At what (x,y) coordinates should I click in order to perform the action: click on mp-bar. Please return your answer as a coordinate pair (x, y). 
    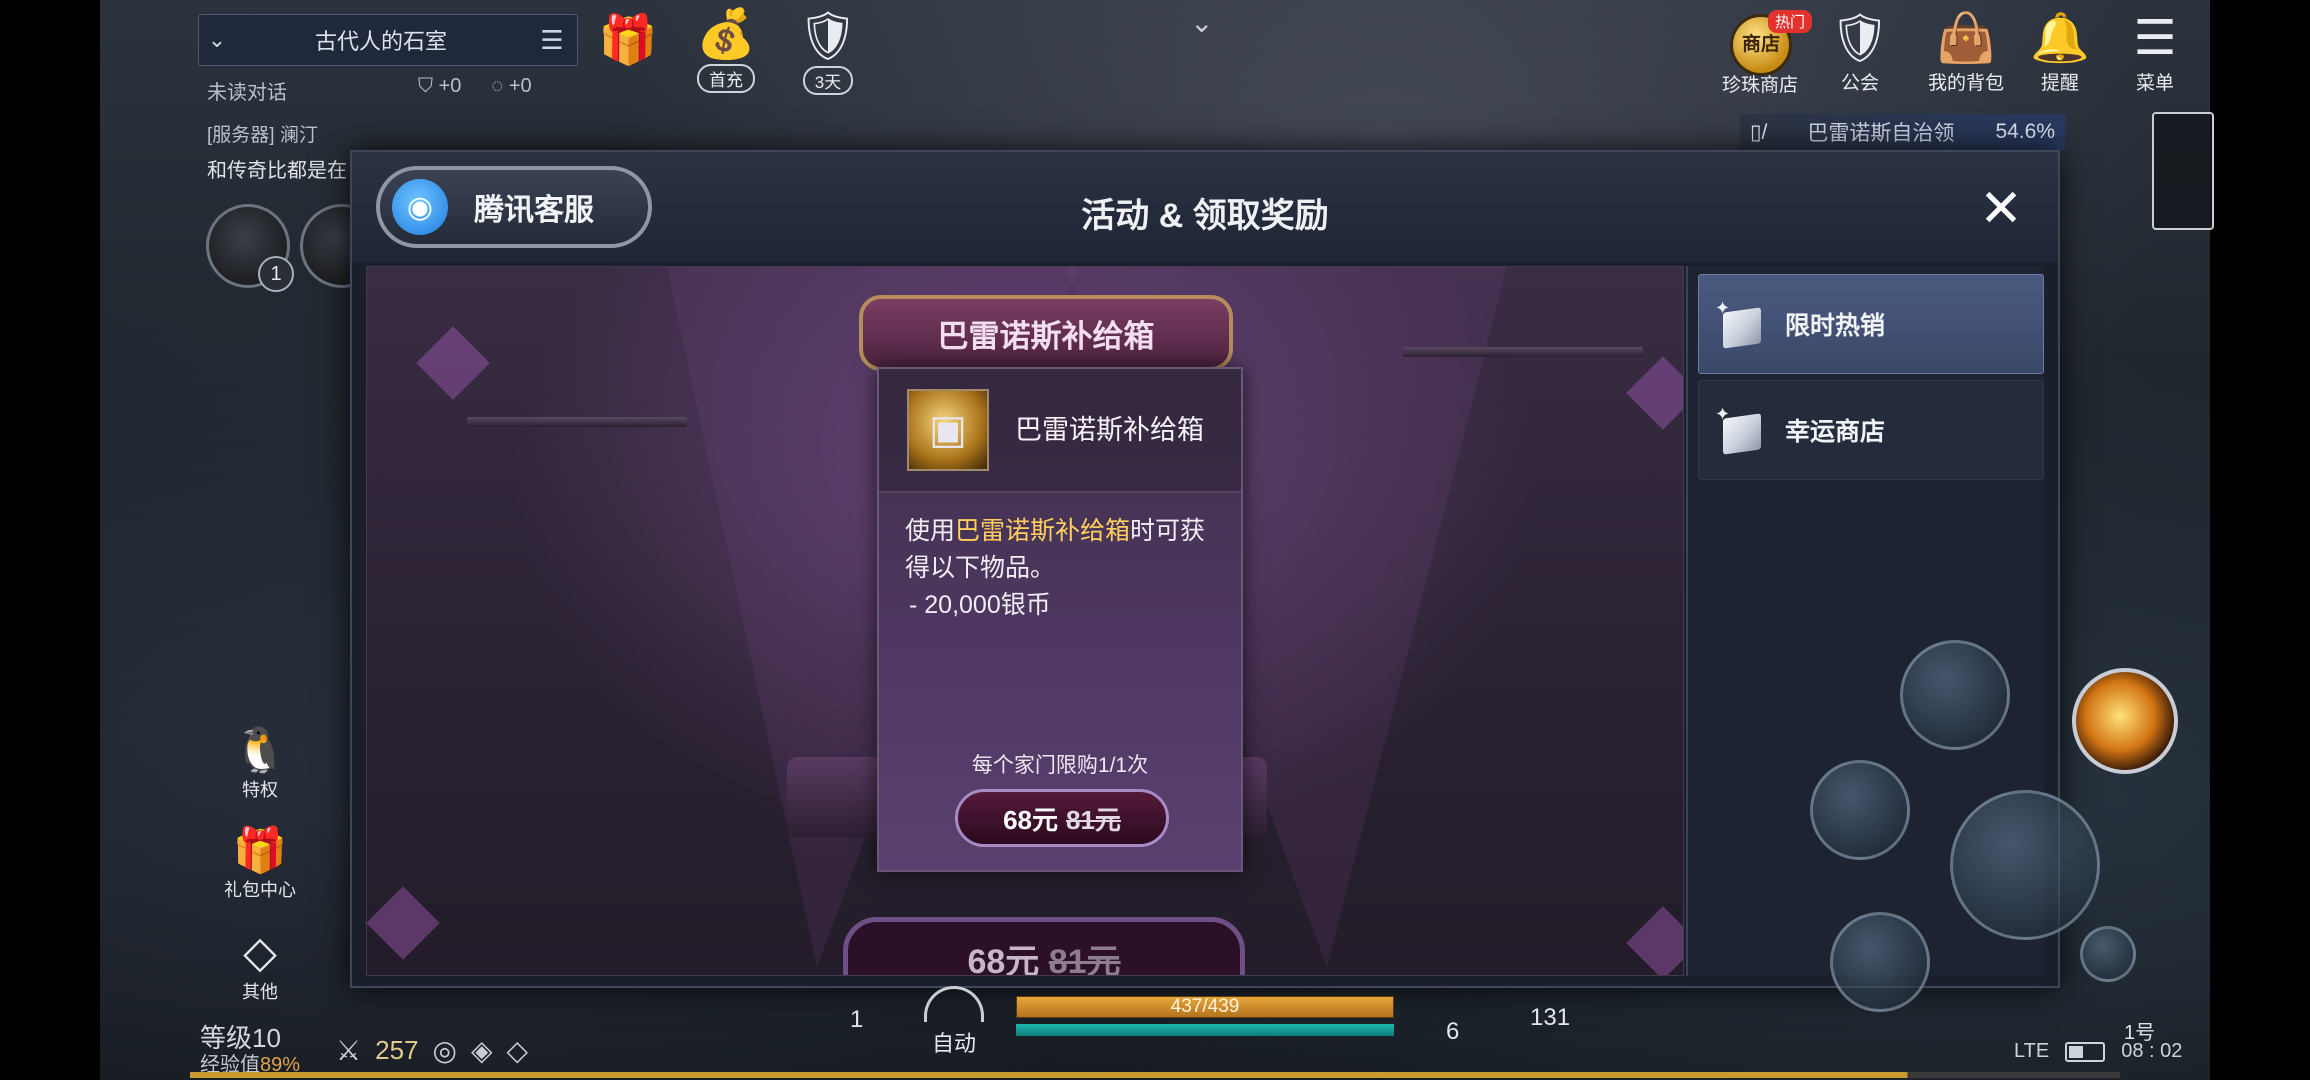
    Looking at the image, I should click on (1205, 1030).